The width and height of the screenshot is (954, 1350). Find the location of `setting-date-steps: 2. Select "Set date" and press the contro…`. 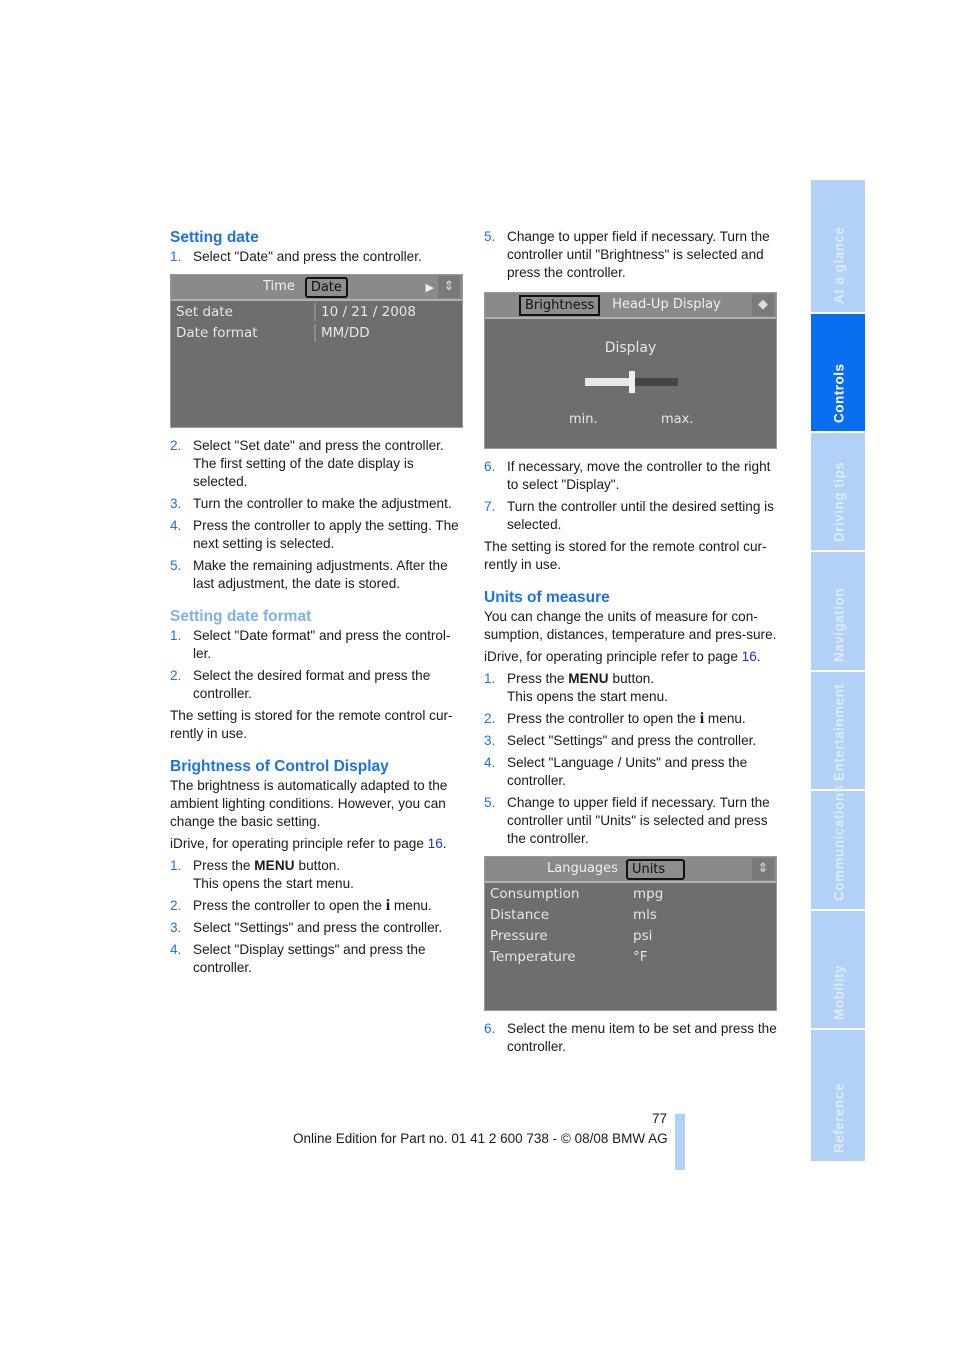

setting-date-steps: 2. Select "Set date" and press the contro… is located at coordinates (317, 515).